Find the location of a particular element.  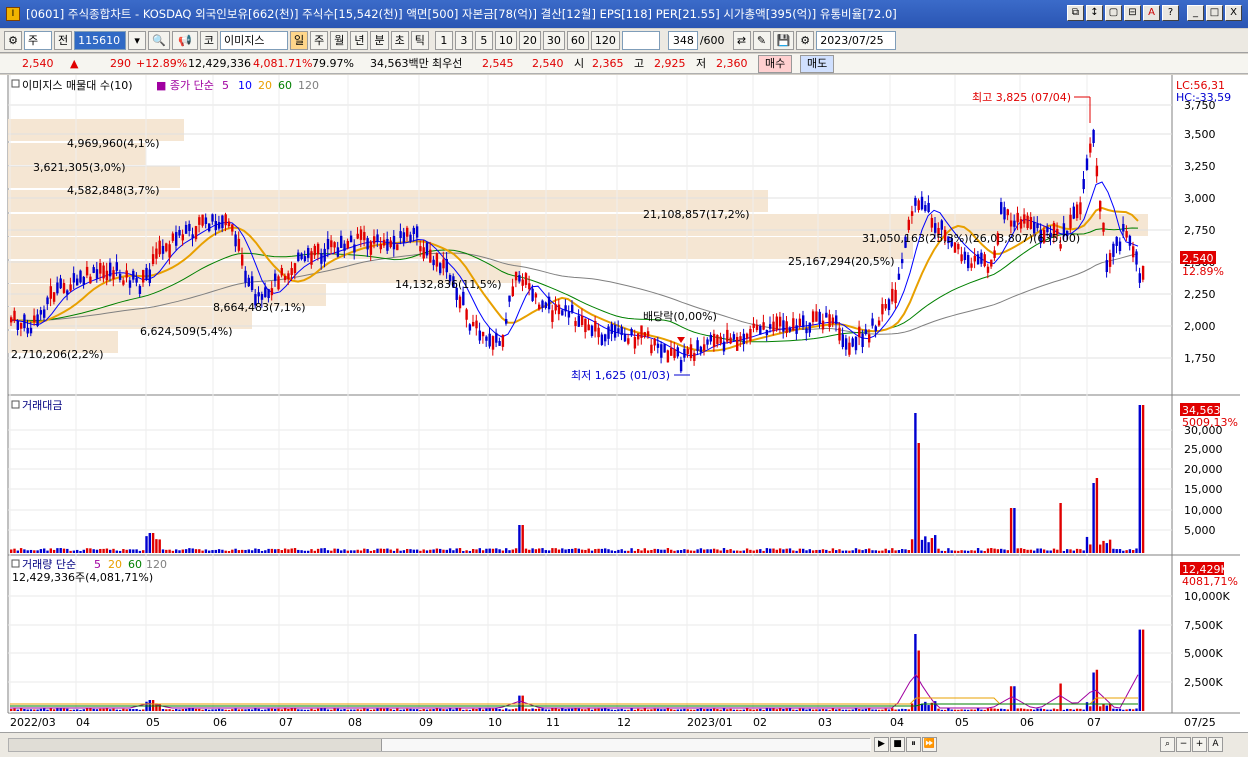

layout-icon: ⊟ is located at coordinates (1132, 13).